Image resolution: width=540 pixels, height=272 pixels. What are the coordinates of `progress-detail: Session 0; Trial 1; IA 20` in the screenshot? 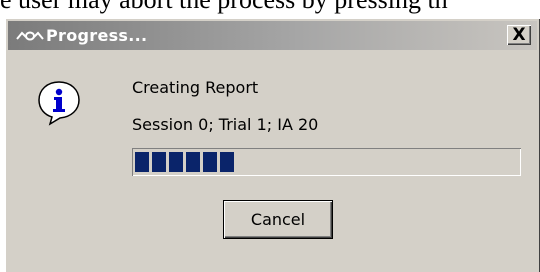 It's located at (225, 124).